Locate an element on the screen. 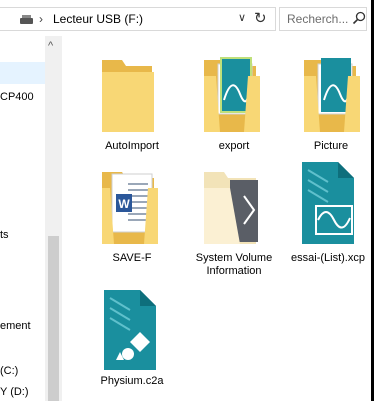  file-item-autoimport: AutoImport is located at coordinates (132, 103).